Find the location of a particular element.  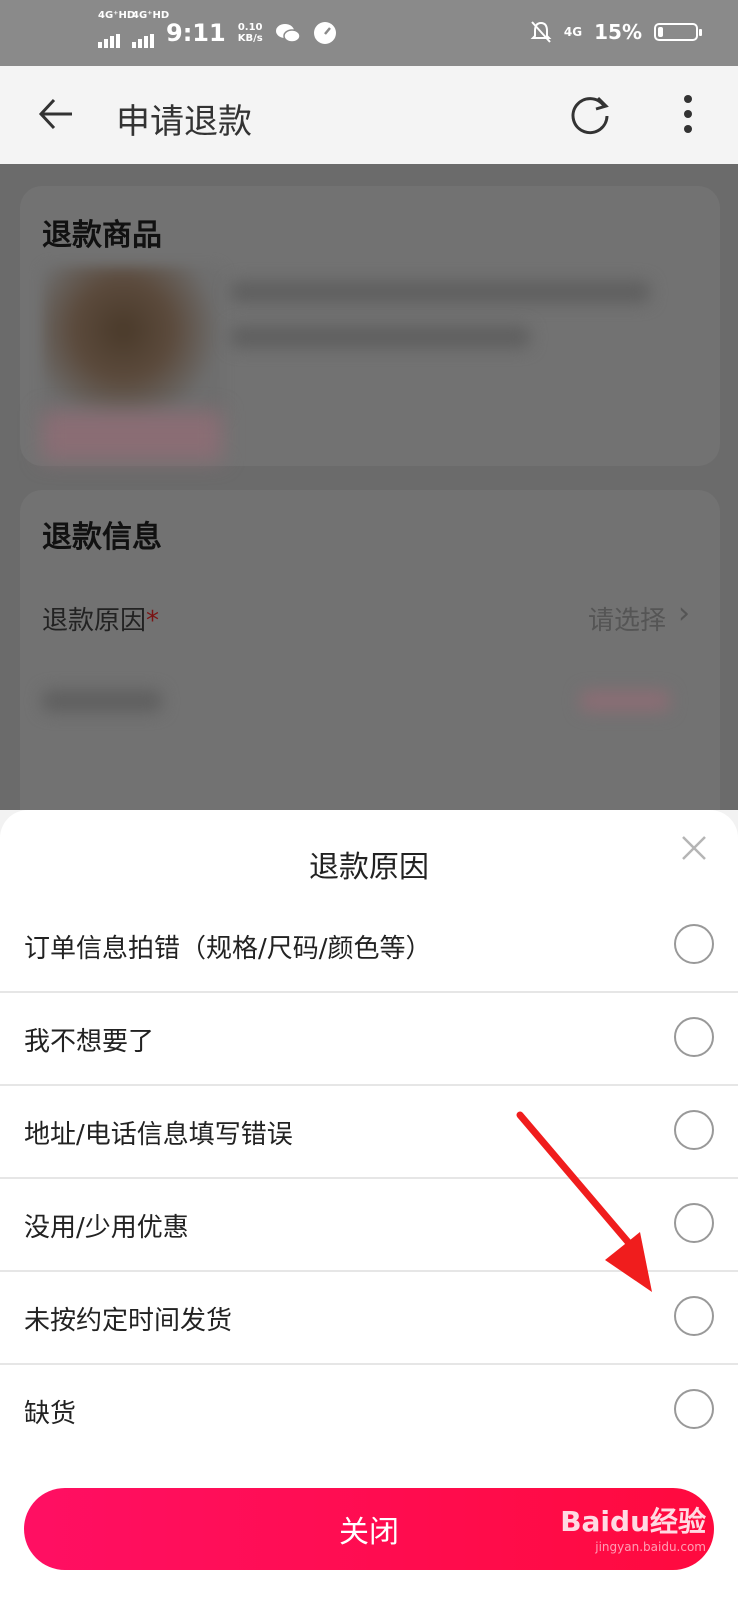

blurred-row-label is located at coordinates (102, 701).